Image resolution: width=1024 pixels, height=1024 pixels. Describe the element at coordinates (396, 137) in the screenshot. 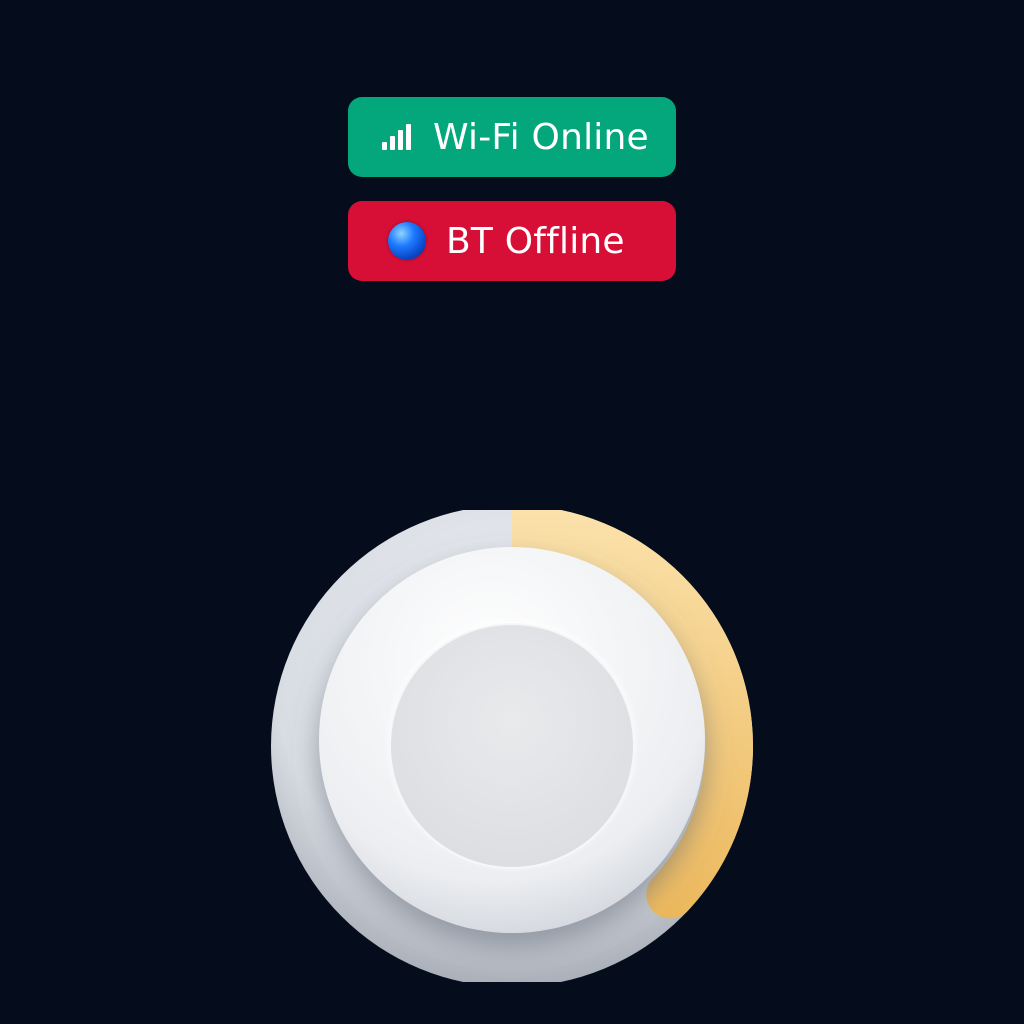

I see `signal-bars-icon` at that location.